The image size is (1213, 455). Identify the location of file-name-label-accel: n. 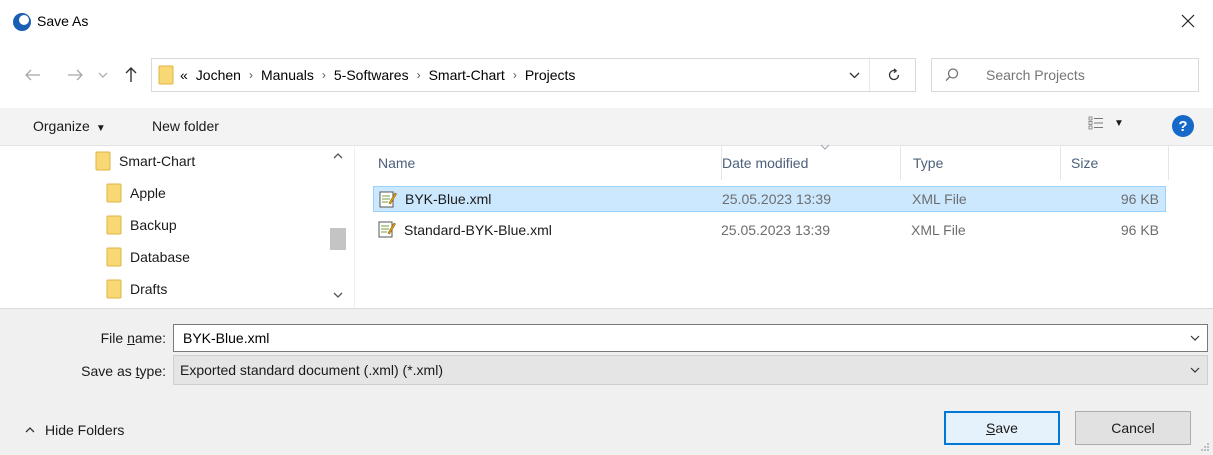
(131, 338).